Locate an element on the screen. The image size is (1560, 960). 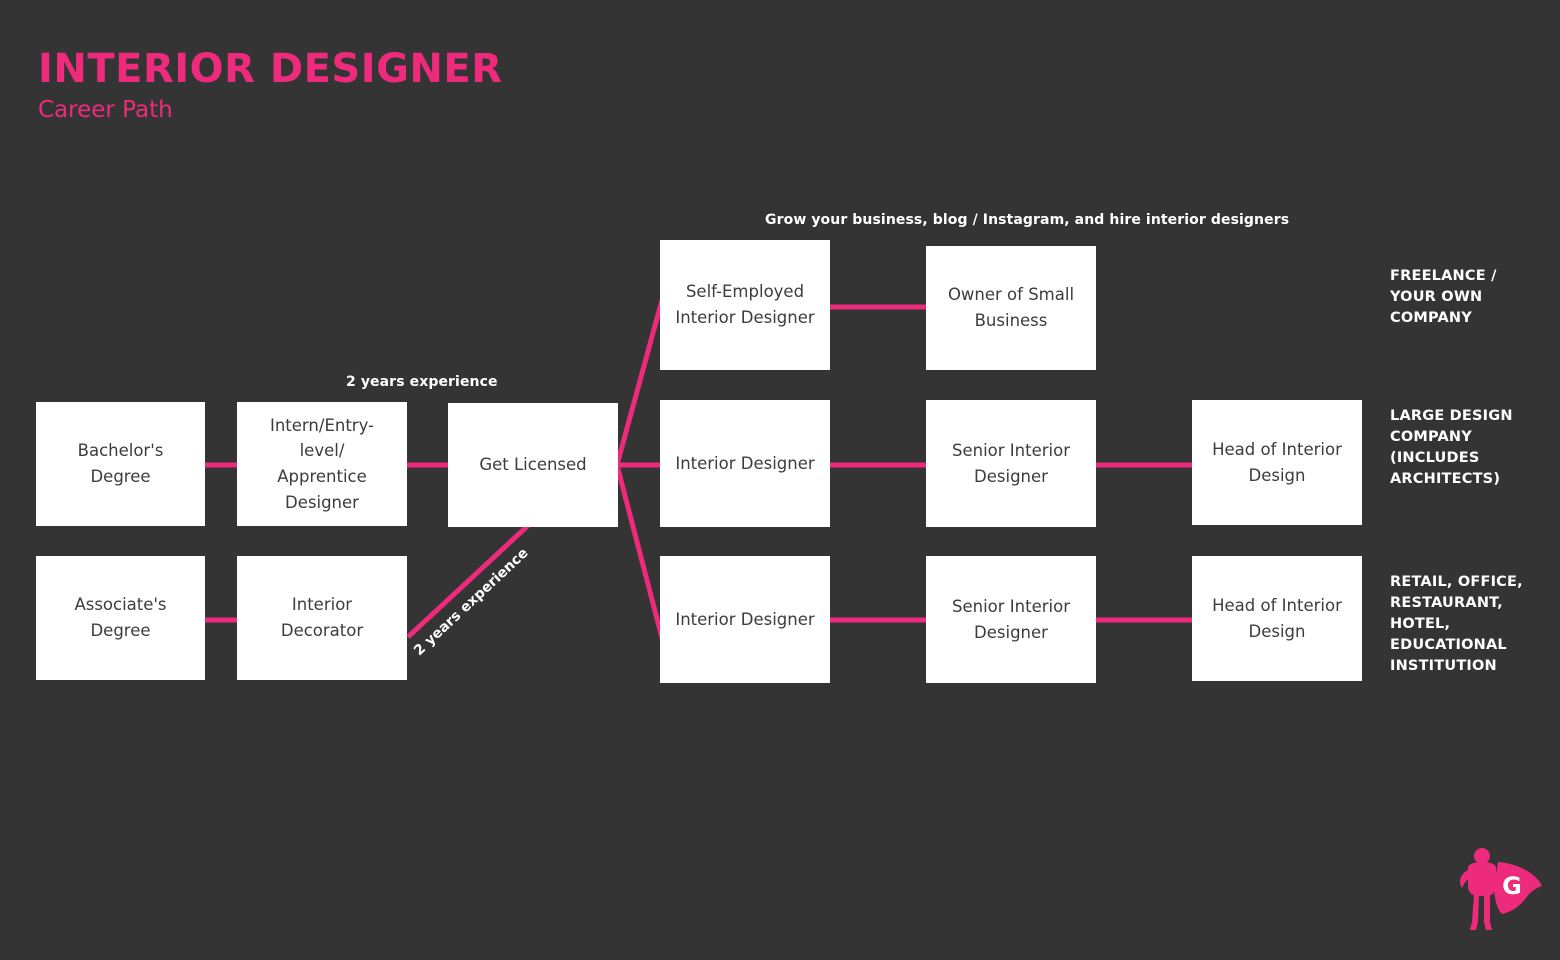
node-interior-decorator: Interior Decorator is located at coordinates (322, 618).